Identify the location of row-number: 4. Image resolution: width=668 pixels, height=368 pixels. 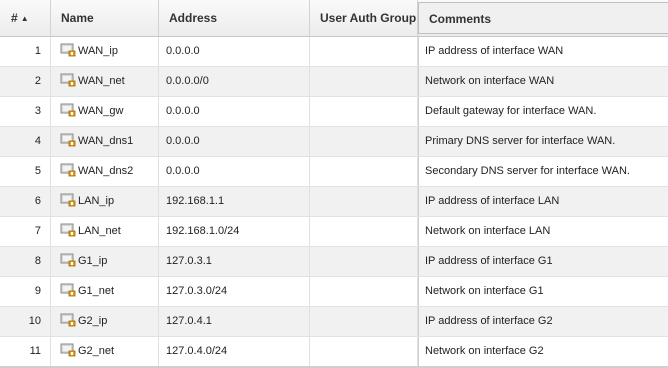
(25, 141).